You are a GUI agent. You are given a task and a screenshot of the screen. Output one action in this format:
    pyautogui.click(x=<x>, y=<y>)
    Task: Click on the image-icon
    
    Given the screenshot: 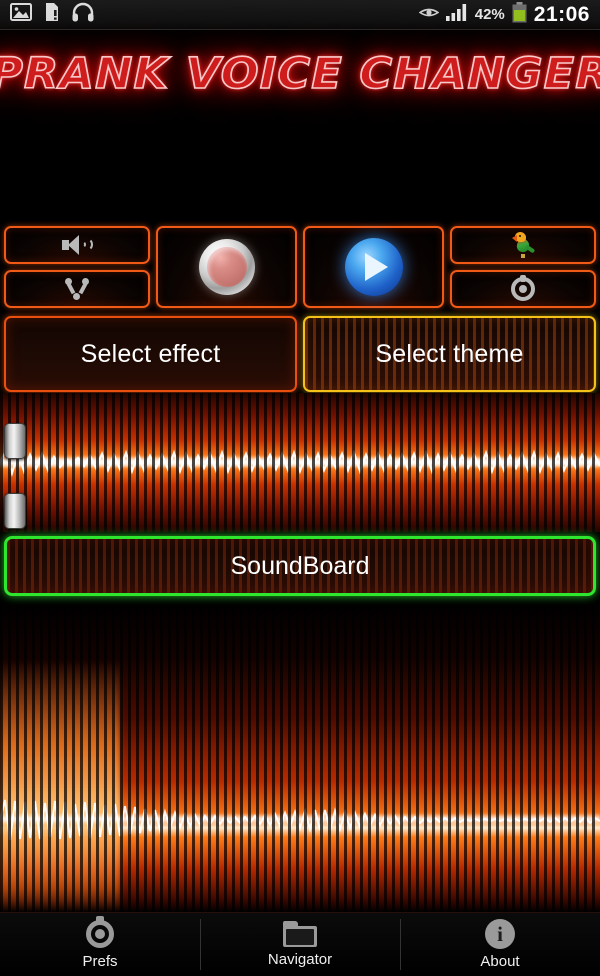 What is the action you would take?
    pyautogui.click(x=21, y=14)
    